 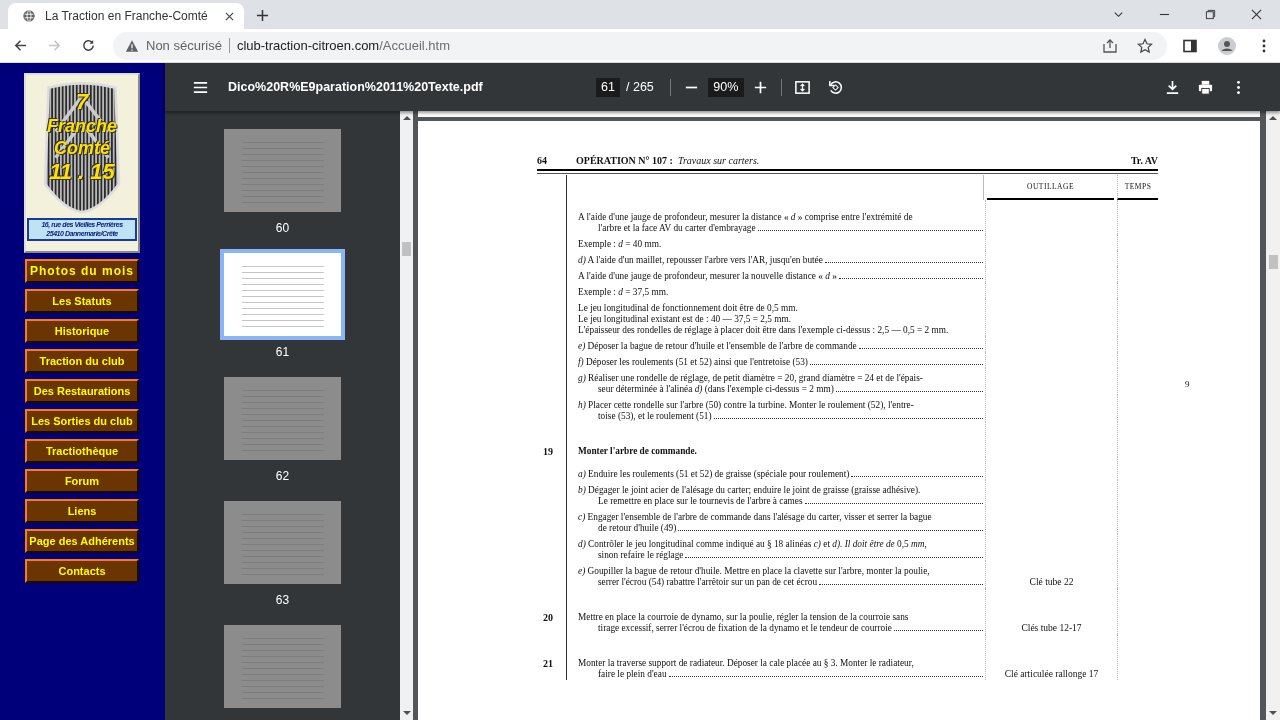 What do you see at coordinates (781, 260) in the screenshot?
I see `instruction-text: d) A l'aide d'un maillet, repousser l'arbre vers l'AR, jusqu'en butée` at bounding box center [781, 260].